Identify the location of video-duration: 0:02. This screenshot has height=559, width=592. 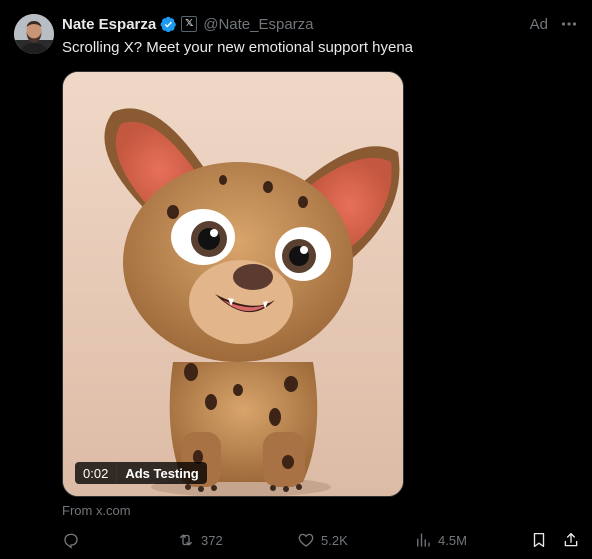
(96, 473).